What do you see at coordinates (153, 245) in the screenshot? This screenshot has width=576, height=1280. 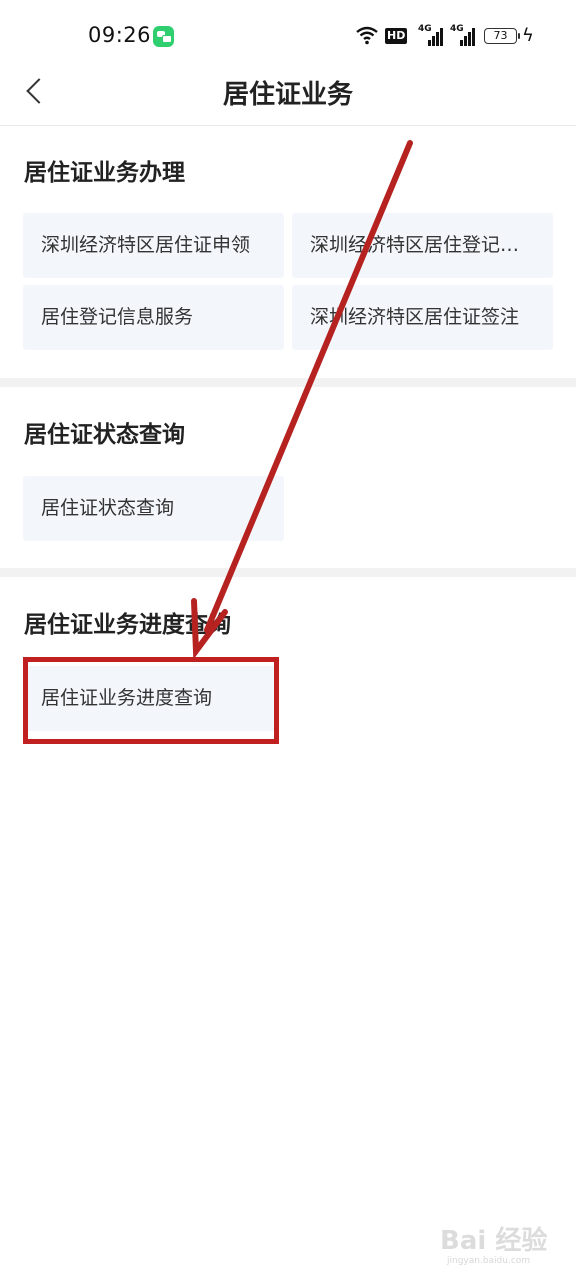 I see `service-tile-permit-application: 深圳经济特区居住证申领` at bounding box center [153, 245].